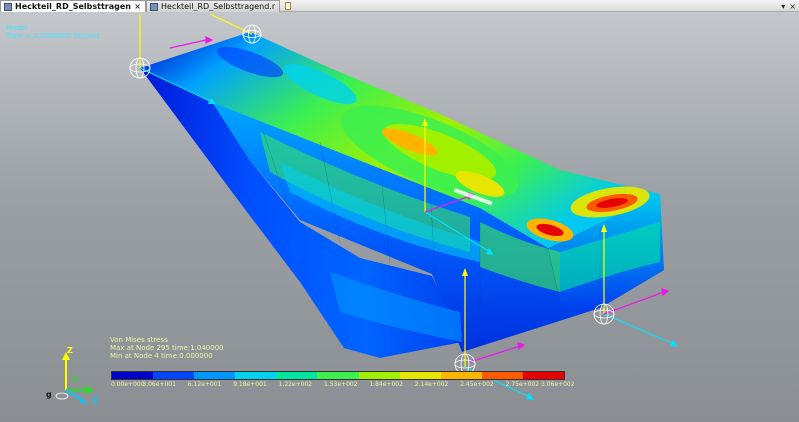  What do you see at coordinates (161, 356) in the screenshot?
I see `legend-min: Min at Node 4 time:0.000000` at bounding box center [161, 356].